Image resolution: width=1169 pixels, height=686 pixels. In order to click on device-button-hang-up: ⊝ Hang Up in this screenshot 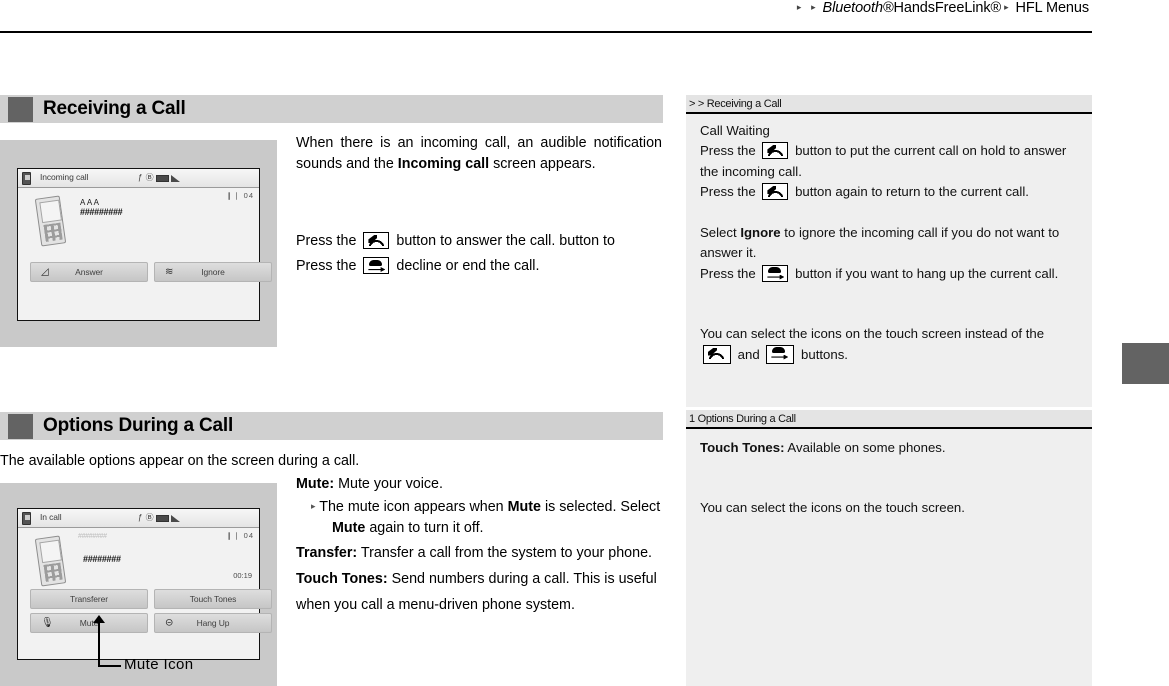, I will do `click(213, 623)`.